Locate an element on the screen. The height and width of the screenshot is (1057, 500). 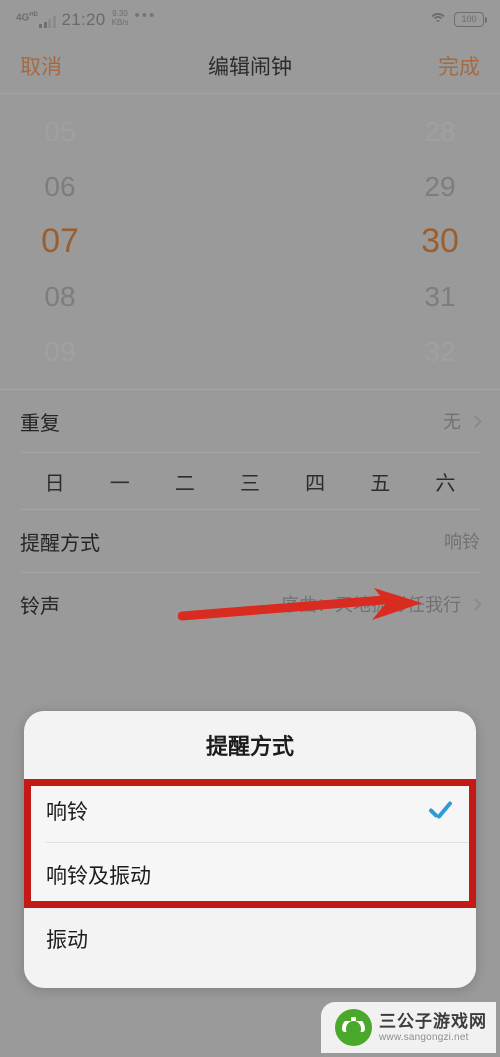
hour-option-selected: 07 is located at coordinates (60, 241).